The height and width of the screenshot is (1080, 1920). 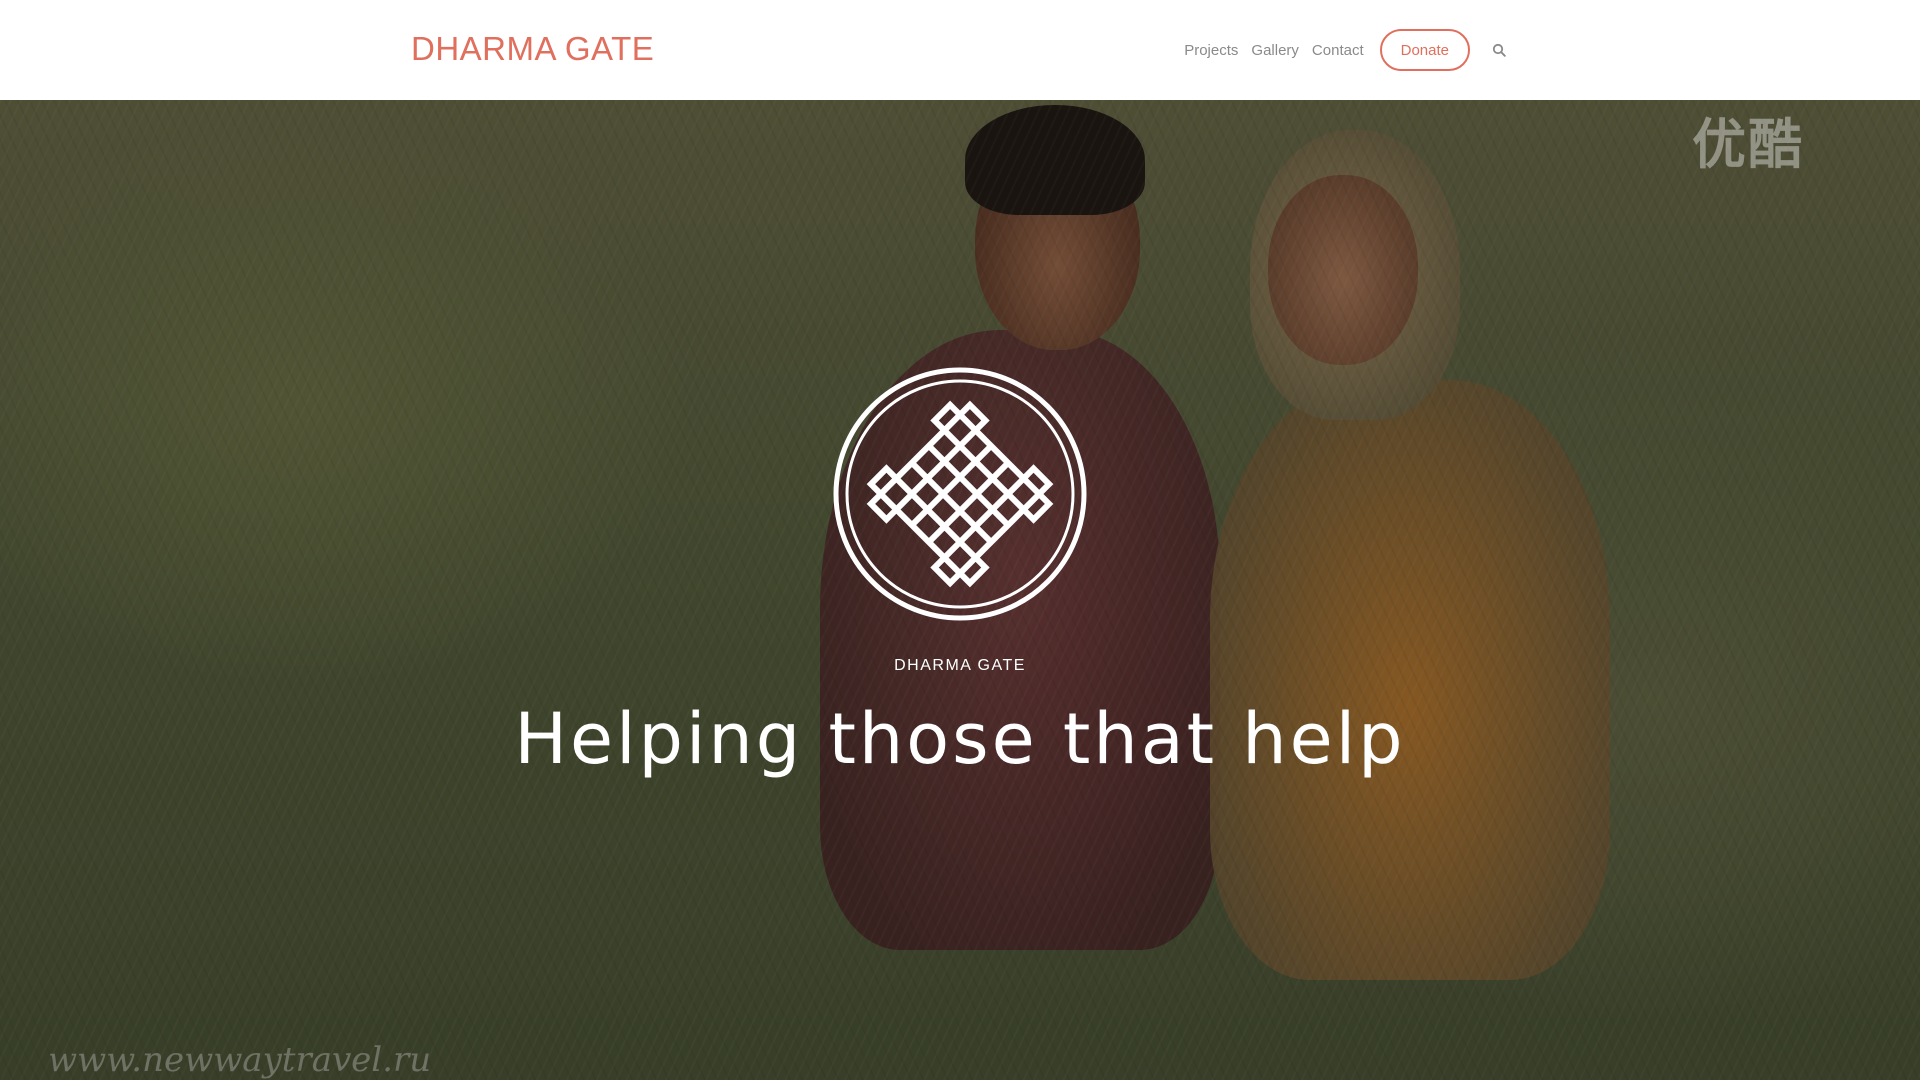 I want to click on video-watermark-top: 优酷, so click(x=1748, y=144).